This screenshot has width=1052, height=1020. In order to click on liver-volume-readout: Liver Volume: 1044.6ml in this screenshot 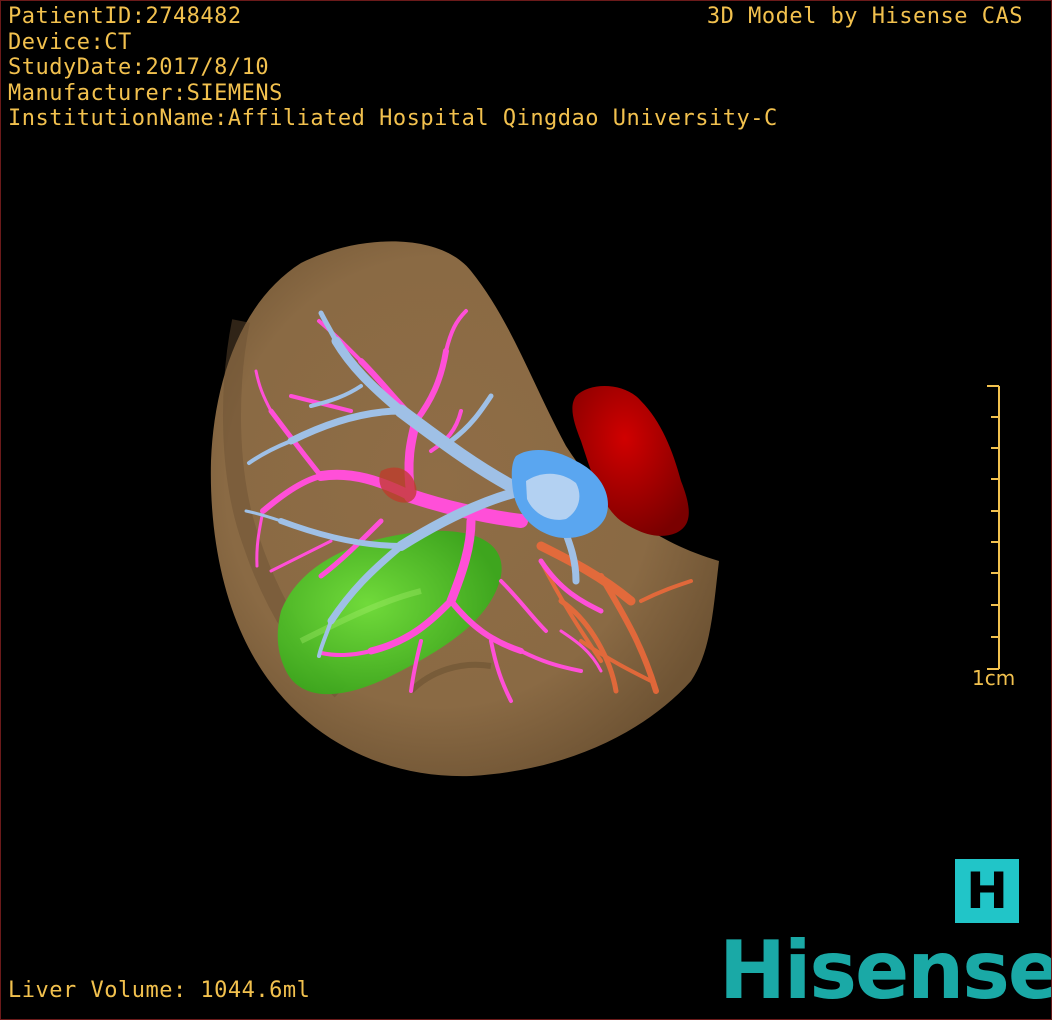, I will do `click(159, 990)`.